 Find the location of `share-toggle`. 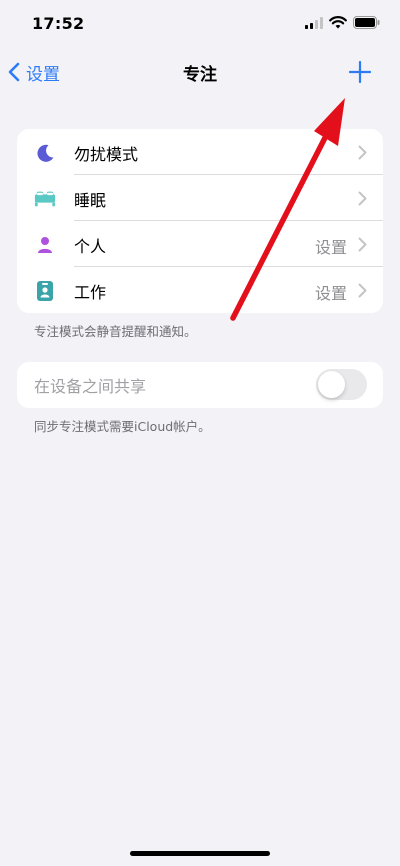

share-toggle is located at coordinates (341, 384).